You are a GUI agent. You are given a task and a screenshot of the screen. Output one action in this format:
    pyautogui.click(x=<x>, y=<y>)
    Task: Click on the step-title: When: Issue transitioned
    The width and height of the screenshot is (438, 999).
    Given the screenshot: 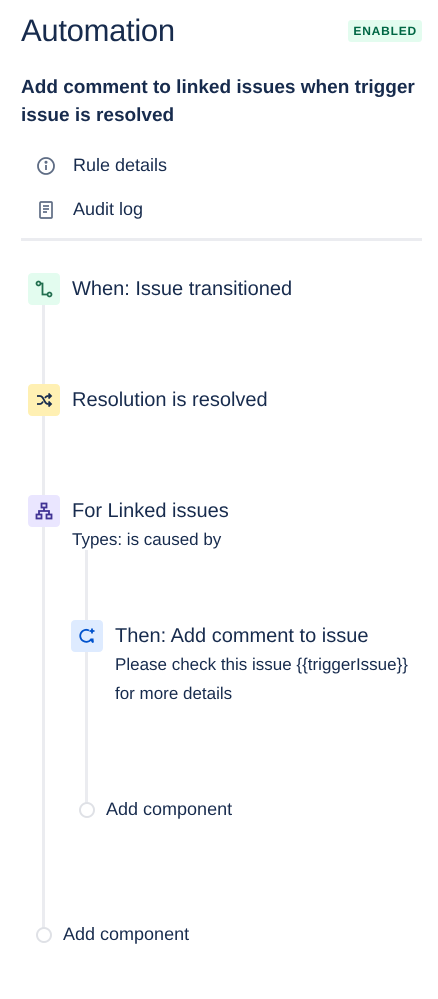 What is the action you would take?
    pyautogui.click(x=182, y=289)
    